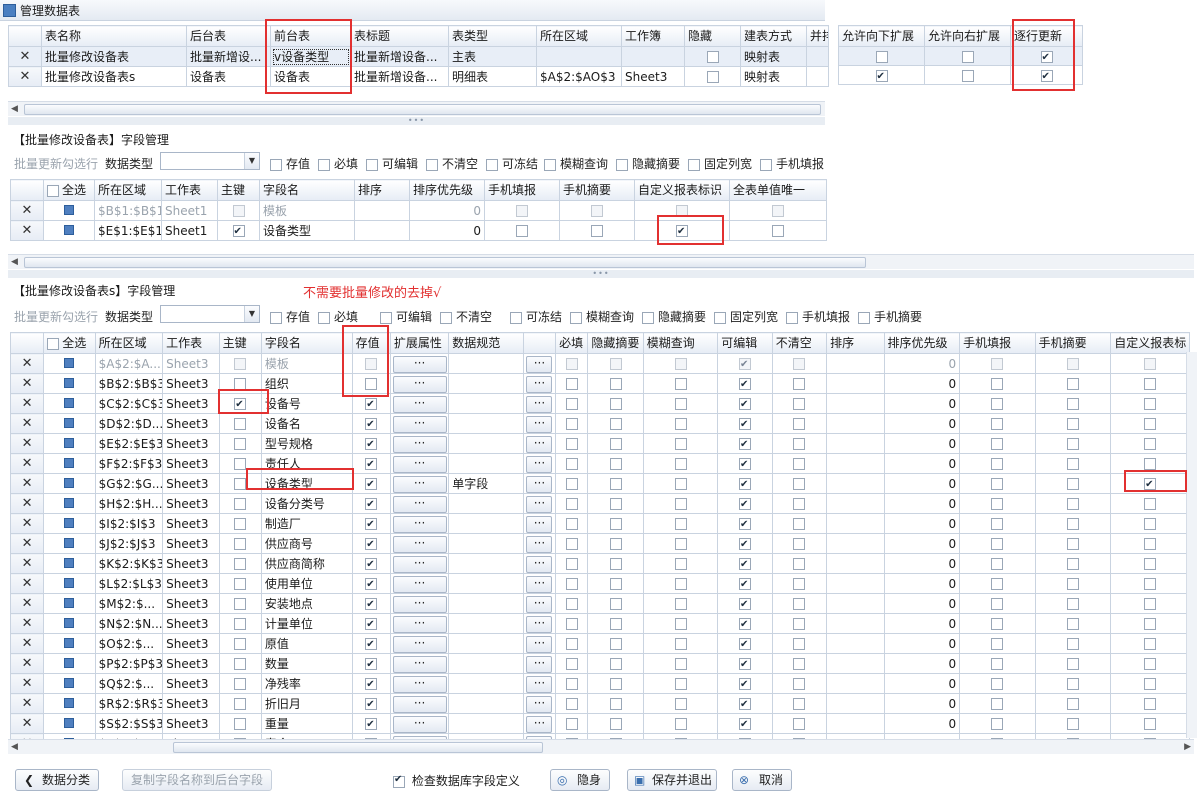 Image resolution: width=1198 pixels, height=791 pixels. What do you see at coordinates (745, 383) in the screenshot?
I see `cell-editable` at bounding box center [745, 383].